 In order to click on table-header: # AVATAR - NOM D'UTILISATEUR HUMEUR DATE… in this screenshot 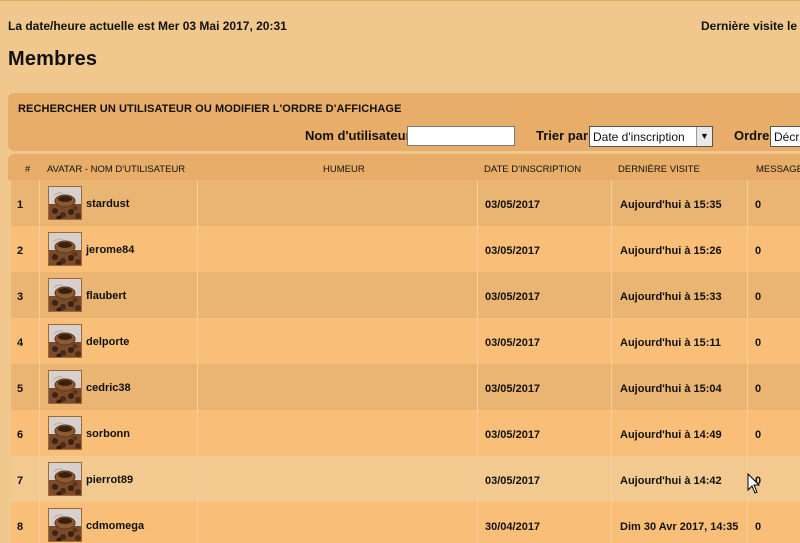, I will do `click(404, 167)`.